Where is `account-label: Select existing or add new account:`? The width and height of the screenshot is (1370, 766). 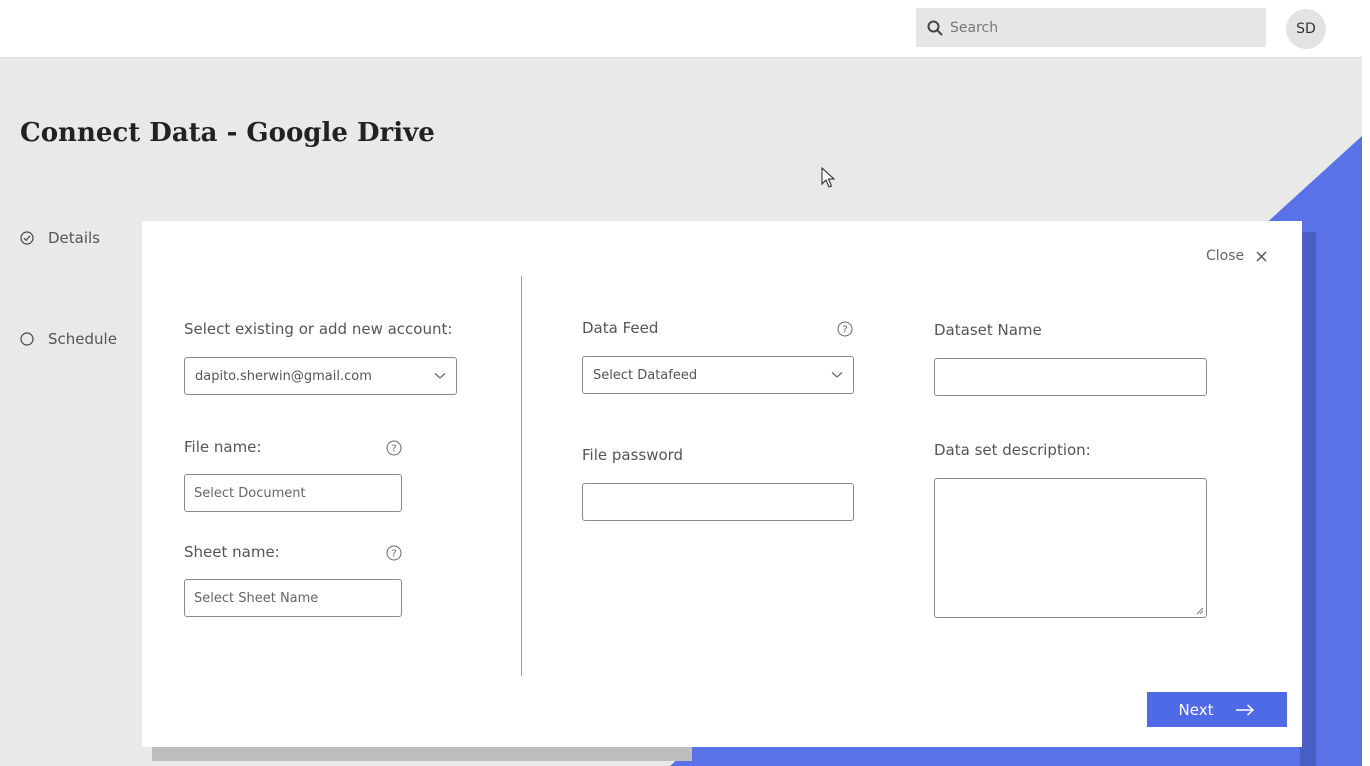 account-label: Select existing or add new account: is located at coordinates (318, 329).